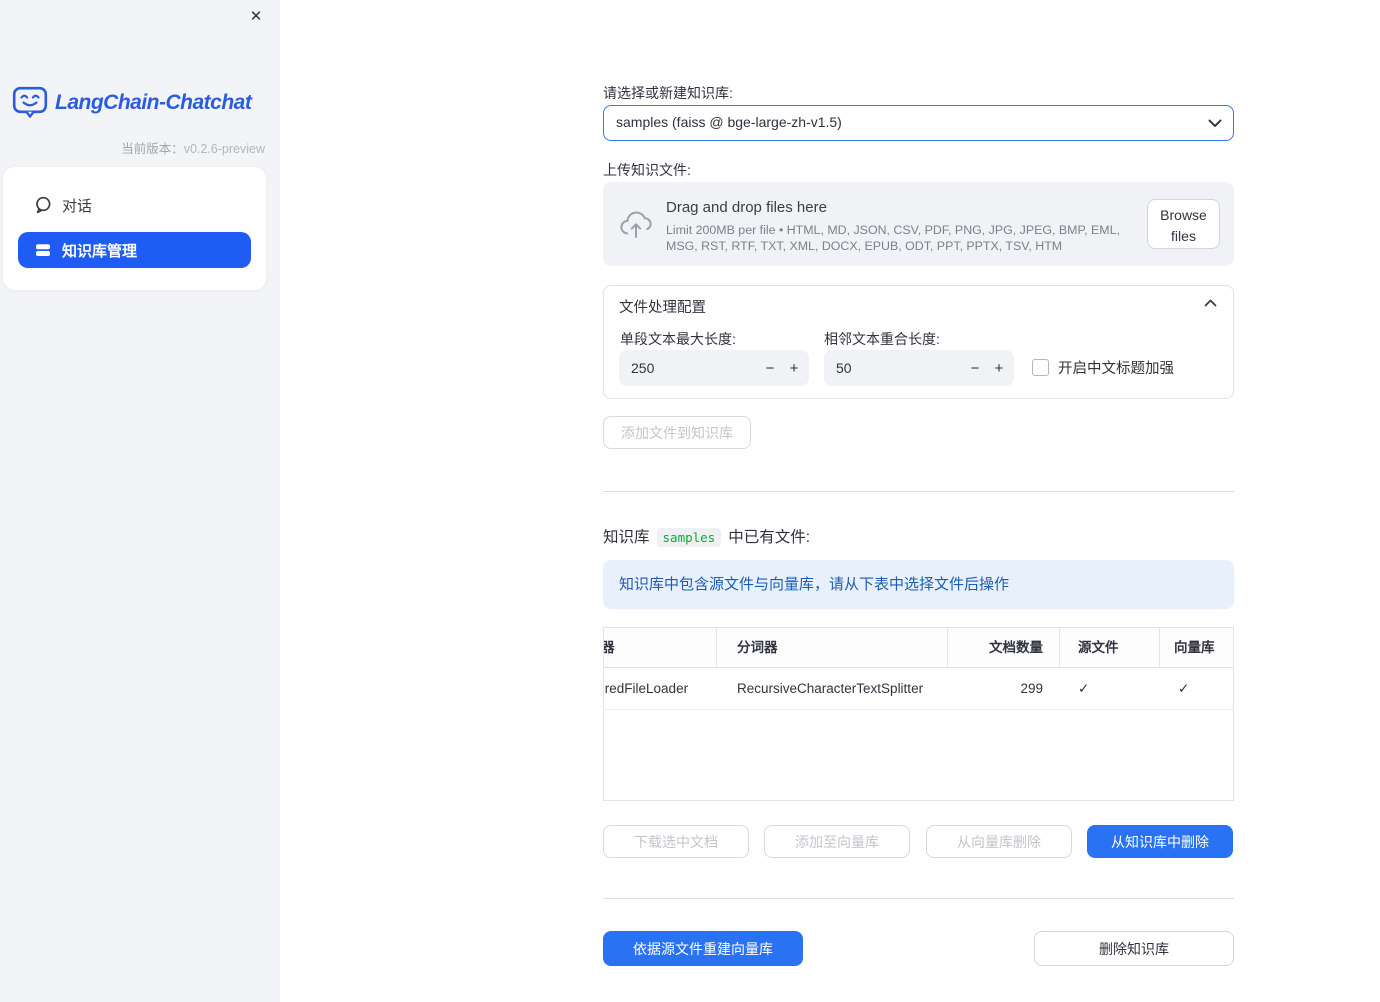  What do you see at coordinates (152, 149) in the screenshot?
I see `version-label: 当前版本：` at bounding box center [152, 149].